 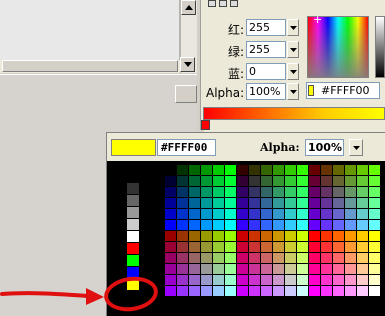 I want to click on horizontal-scroll-thumb, so click(x=90, y=66).